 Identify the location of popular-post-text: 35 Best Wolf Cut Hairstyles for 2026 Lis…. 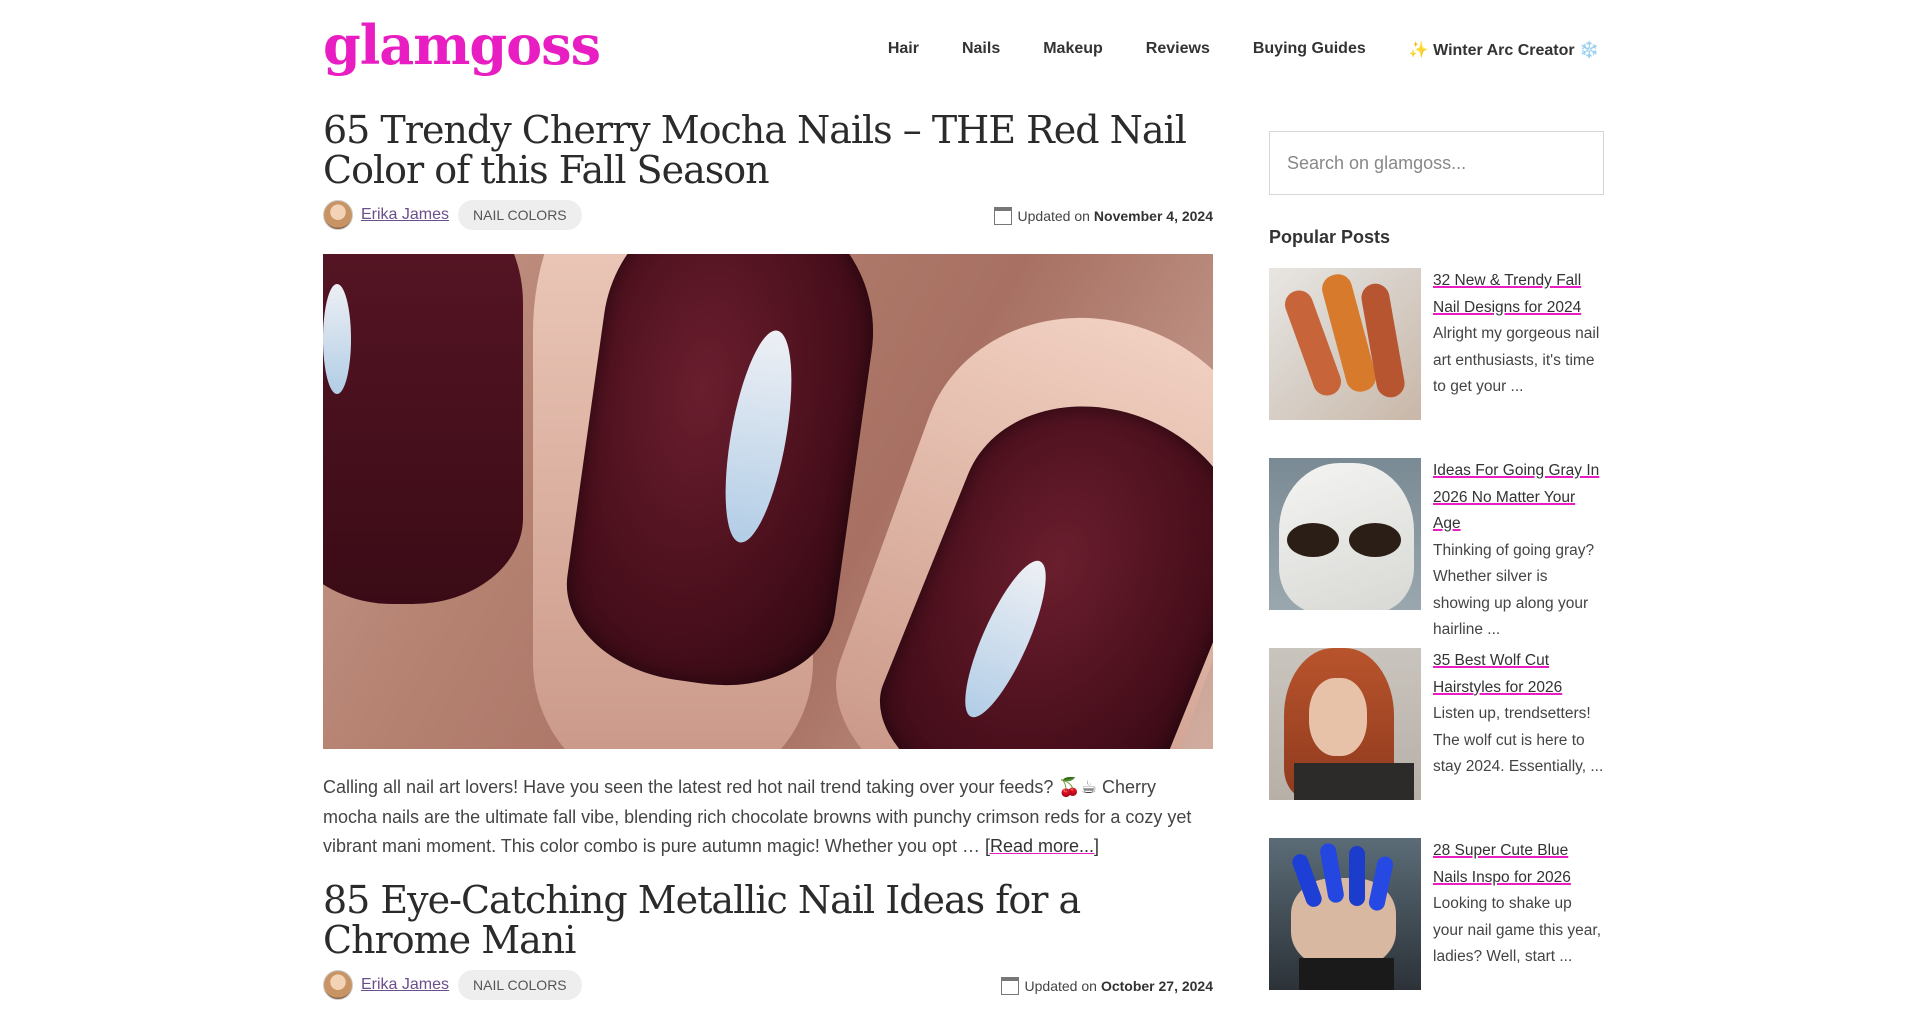
(1518, 743).